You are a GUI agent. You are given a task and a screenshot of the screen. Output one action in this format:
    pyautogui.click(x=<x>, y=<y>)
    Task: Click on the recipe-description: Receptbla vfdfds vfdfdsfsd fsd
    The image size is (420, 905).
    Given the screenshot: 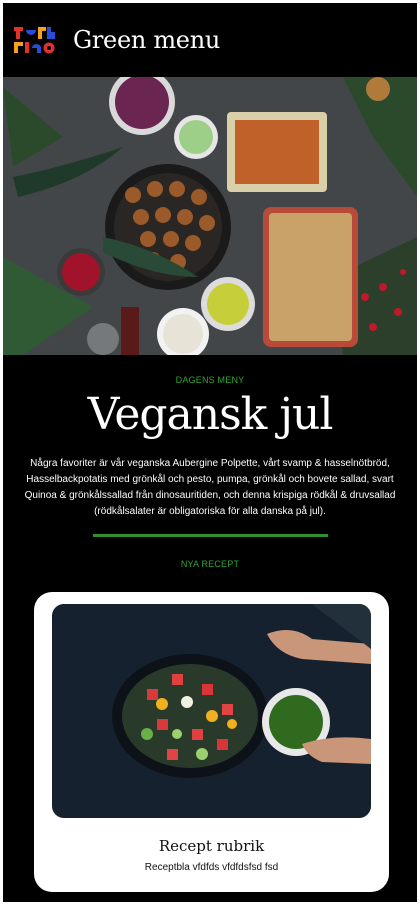 What is the action you would take?
    pyautogui.click(x=211, y=867)
    